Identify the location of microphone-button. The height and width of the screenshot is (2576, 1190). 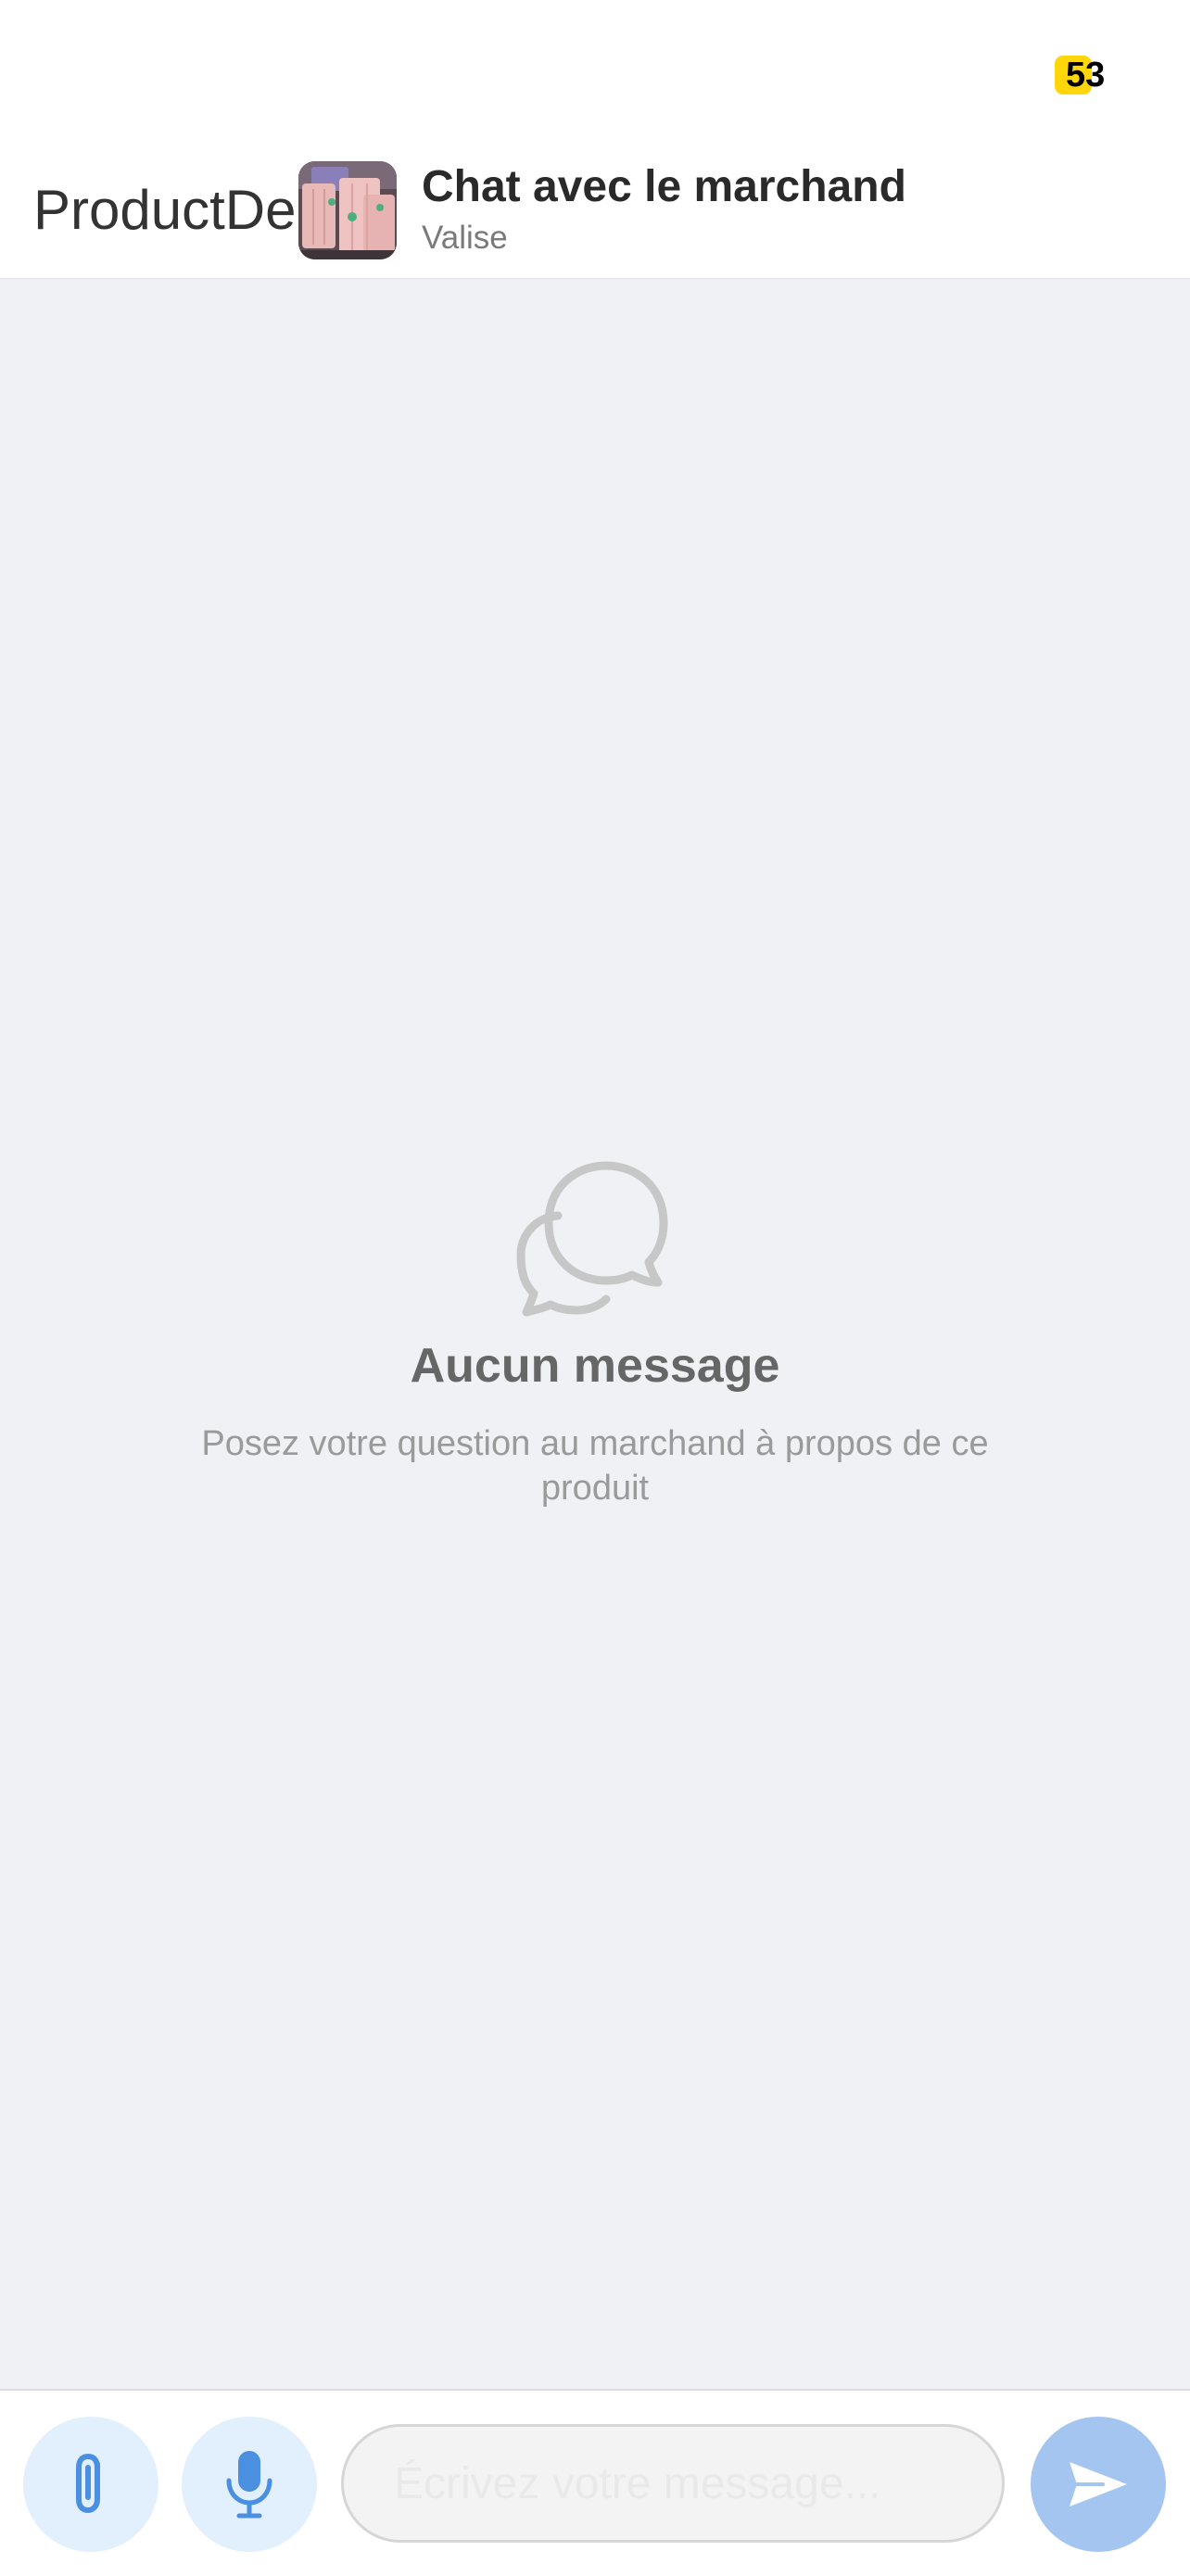
(250, 2484).